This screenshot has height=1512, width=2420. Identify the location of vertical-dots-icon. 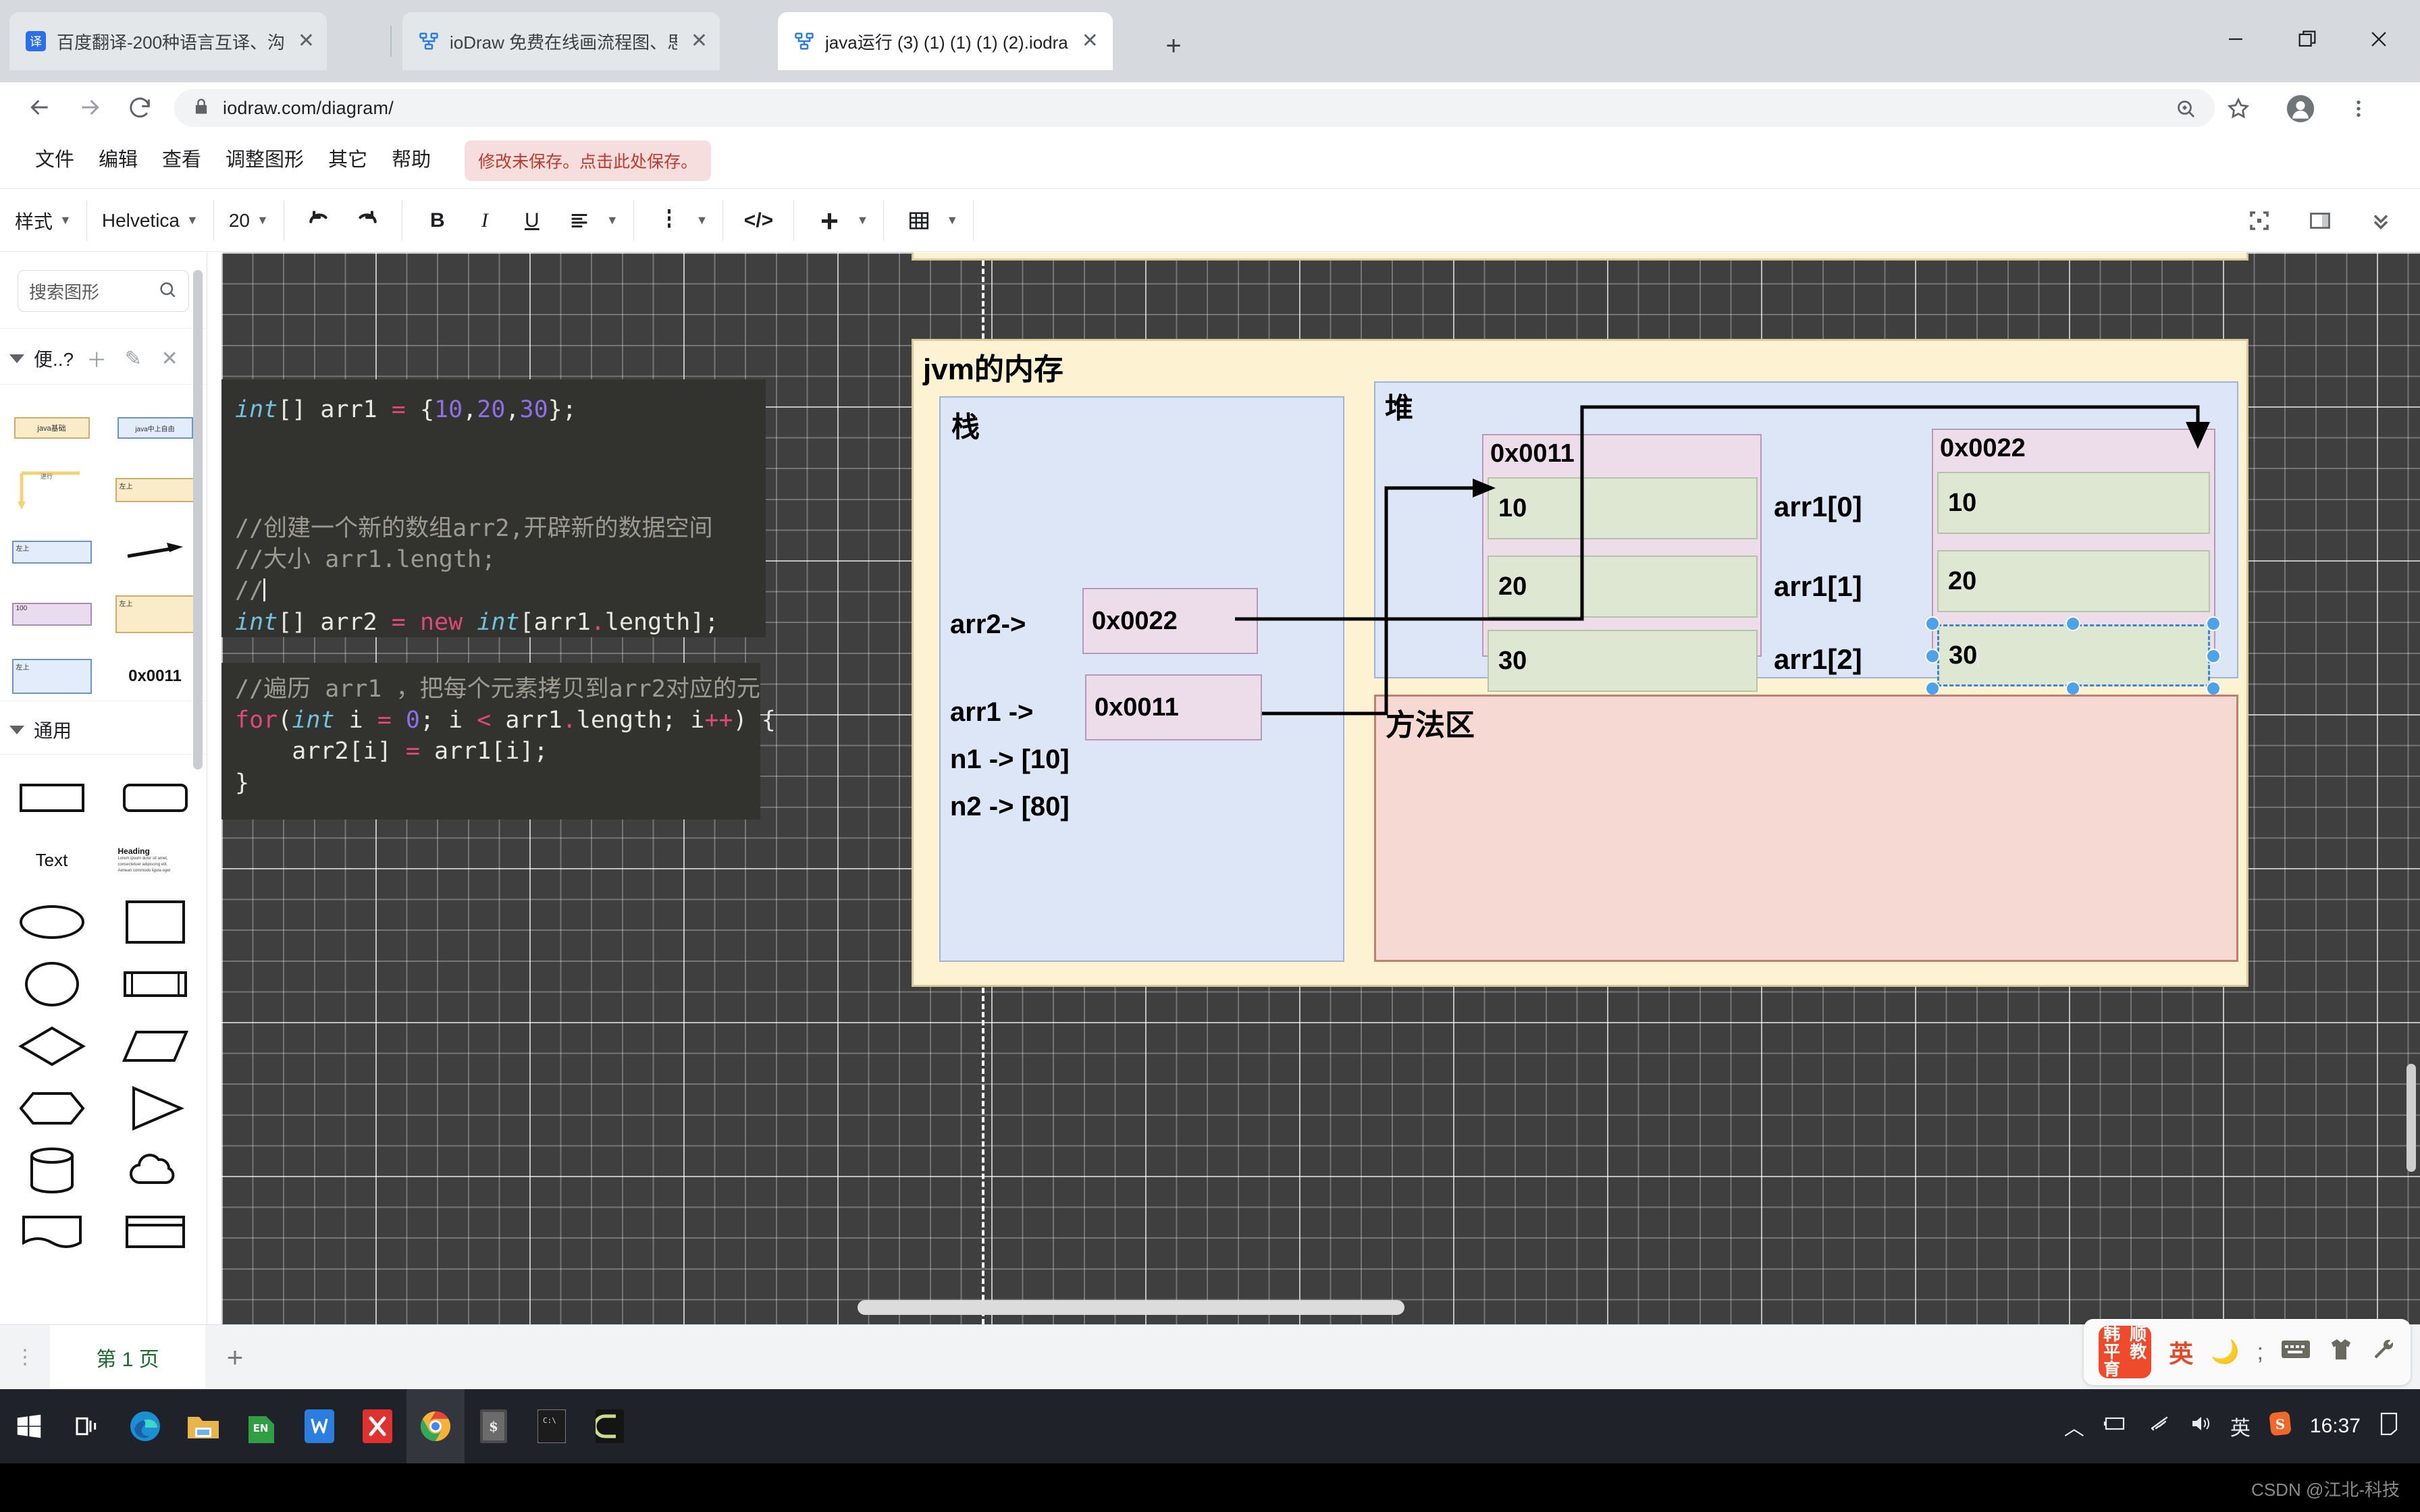
(669, 220).